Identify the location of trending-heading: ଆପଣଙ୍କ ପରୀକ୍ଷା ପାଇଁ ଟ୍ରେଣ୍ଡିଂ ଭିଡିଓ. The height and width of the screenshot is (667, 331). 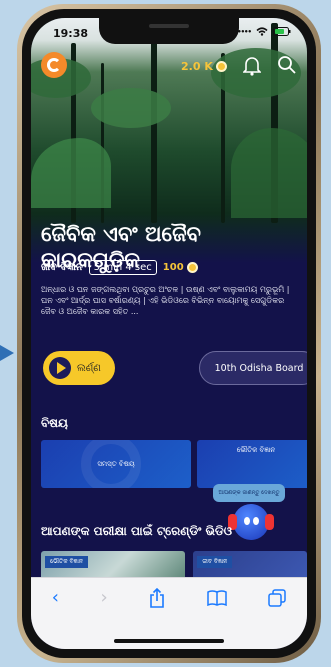
(137, 531).